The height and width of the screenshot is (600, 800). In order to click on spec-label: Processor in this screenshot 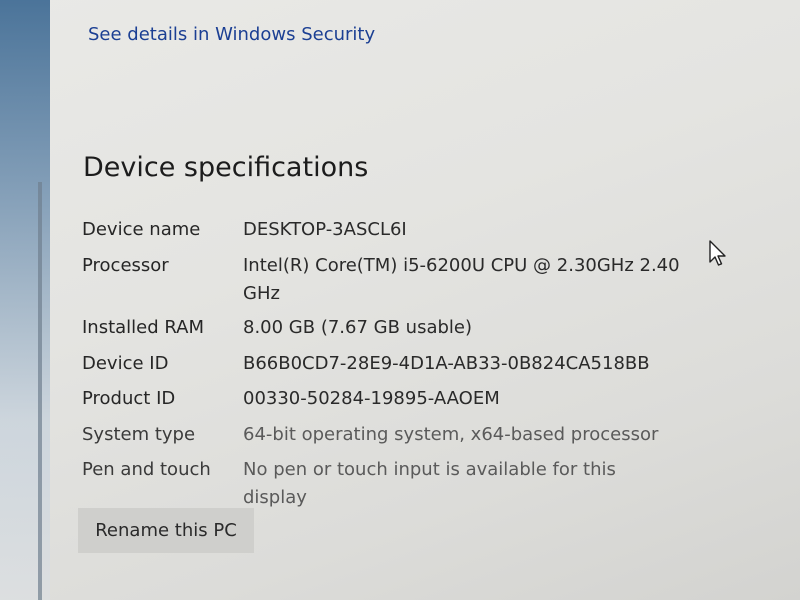, I will do `click(125, 265)`.